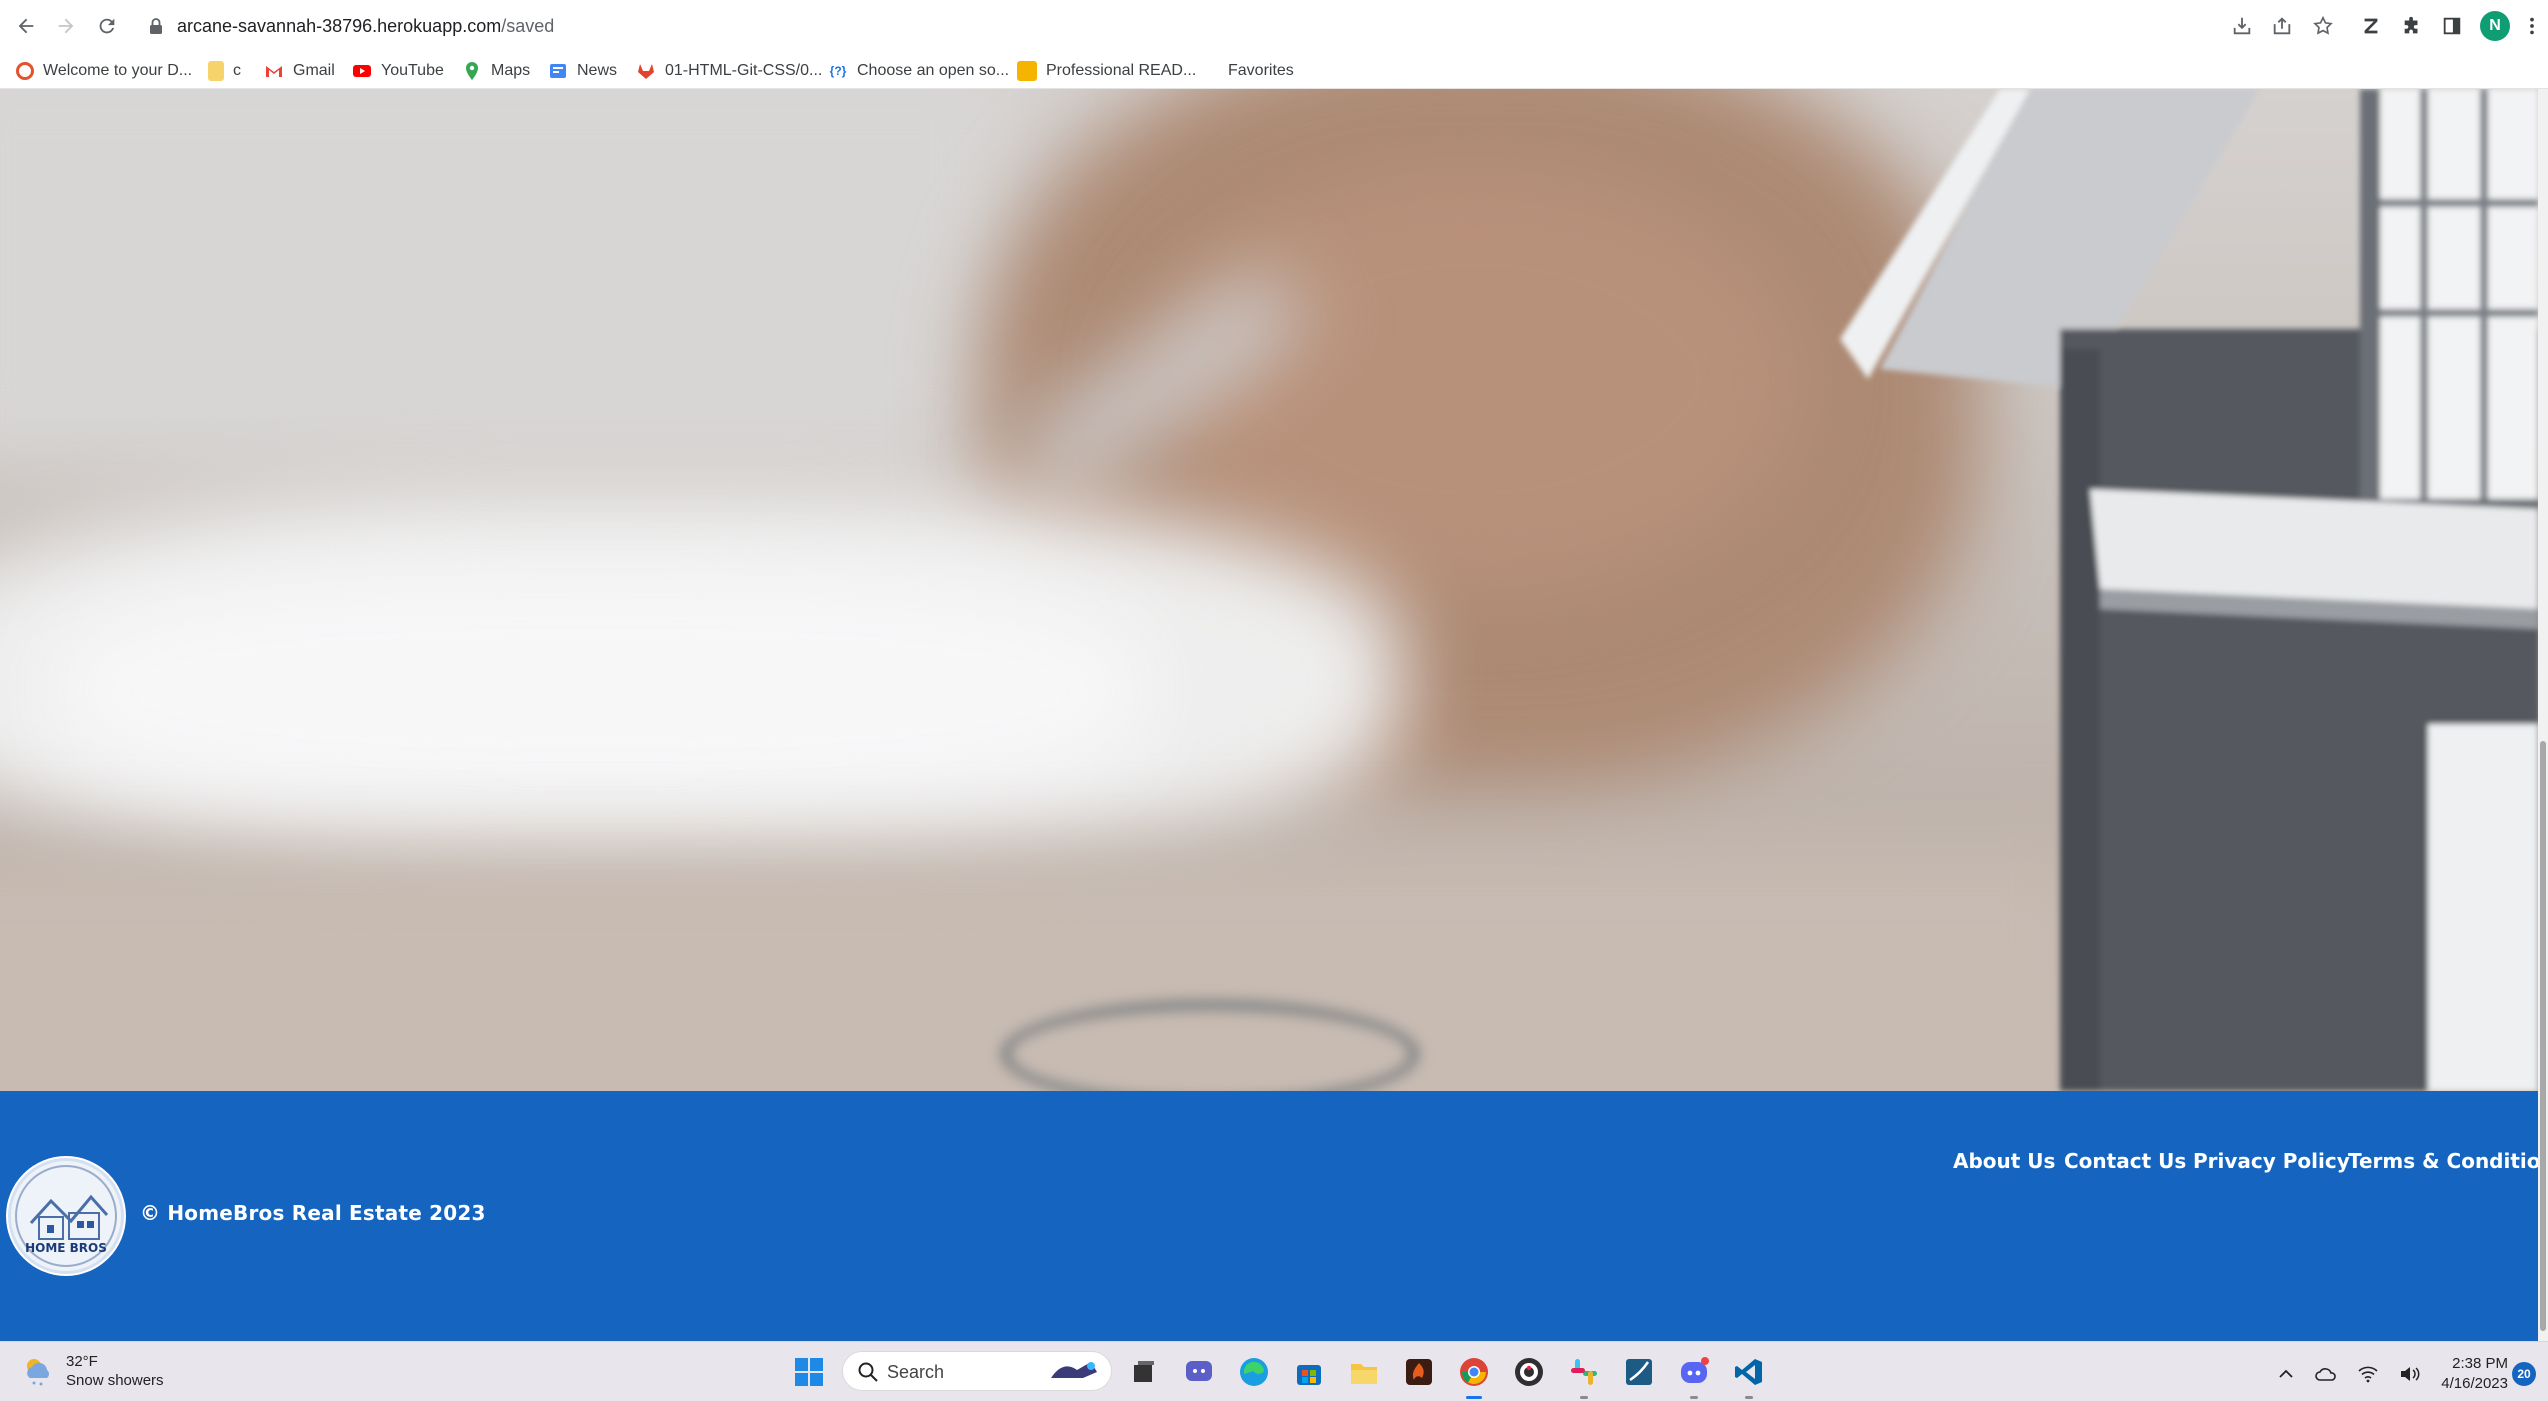 The height and width of the screenshot is (1401, 2548). Describe the element at coordinates (2125, 1161) in the screenshot. I see `footer-link-contact-us: Contact Us` at that location.